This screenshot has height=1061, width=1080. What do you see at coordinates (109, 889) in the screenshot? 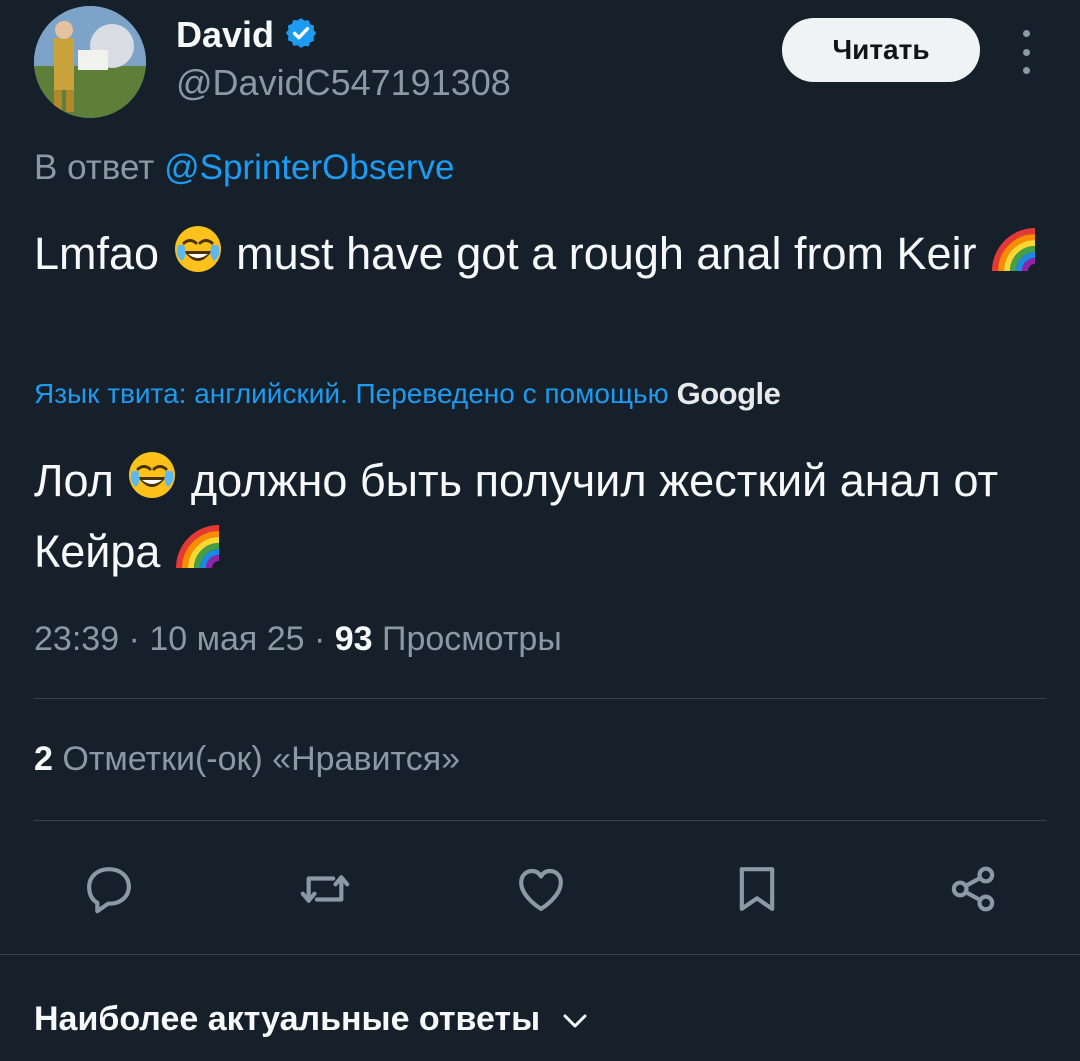
I see `reply-icon` at bounding box center [109, 889].